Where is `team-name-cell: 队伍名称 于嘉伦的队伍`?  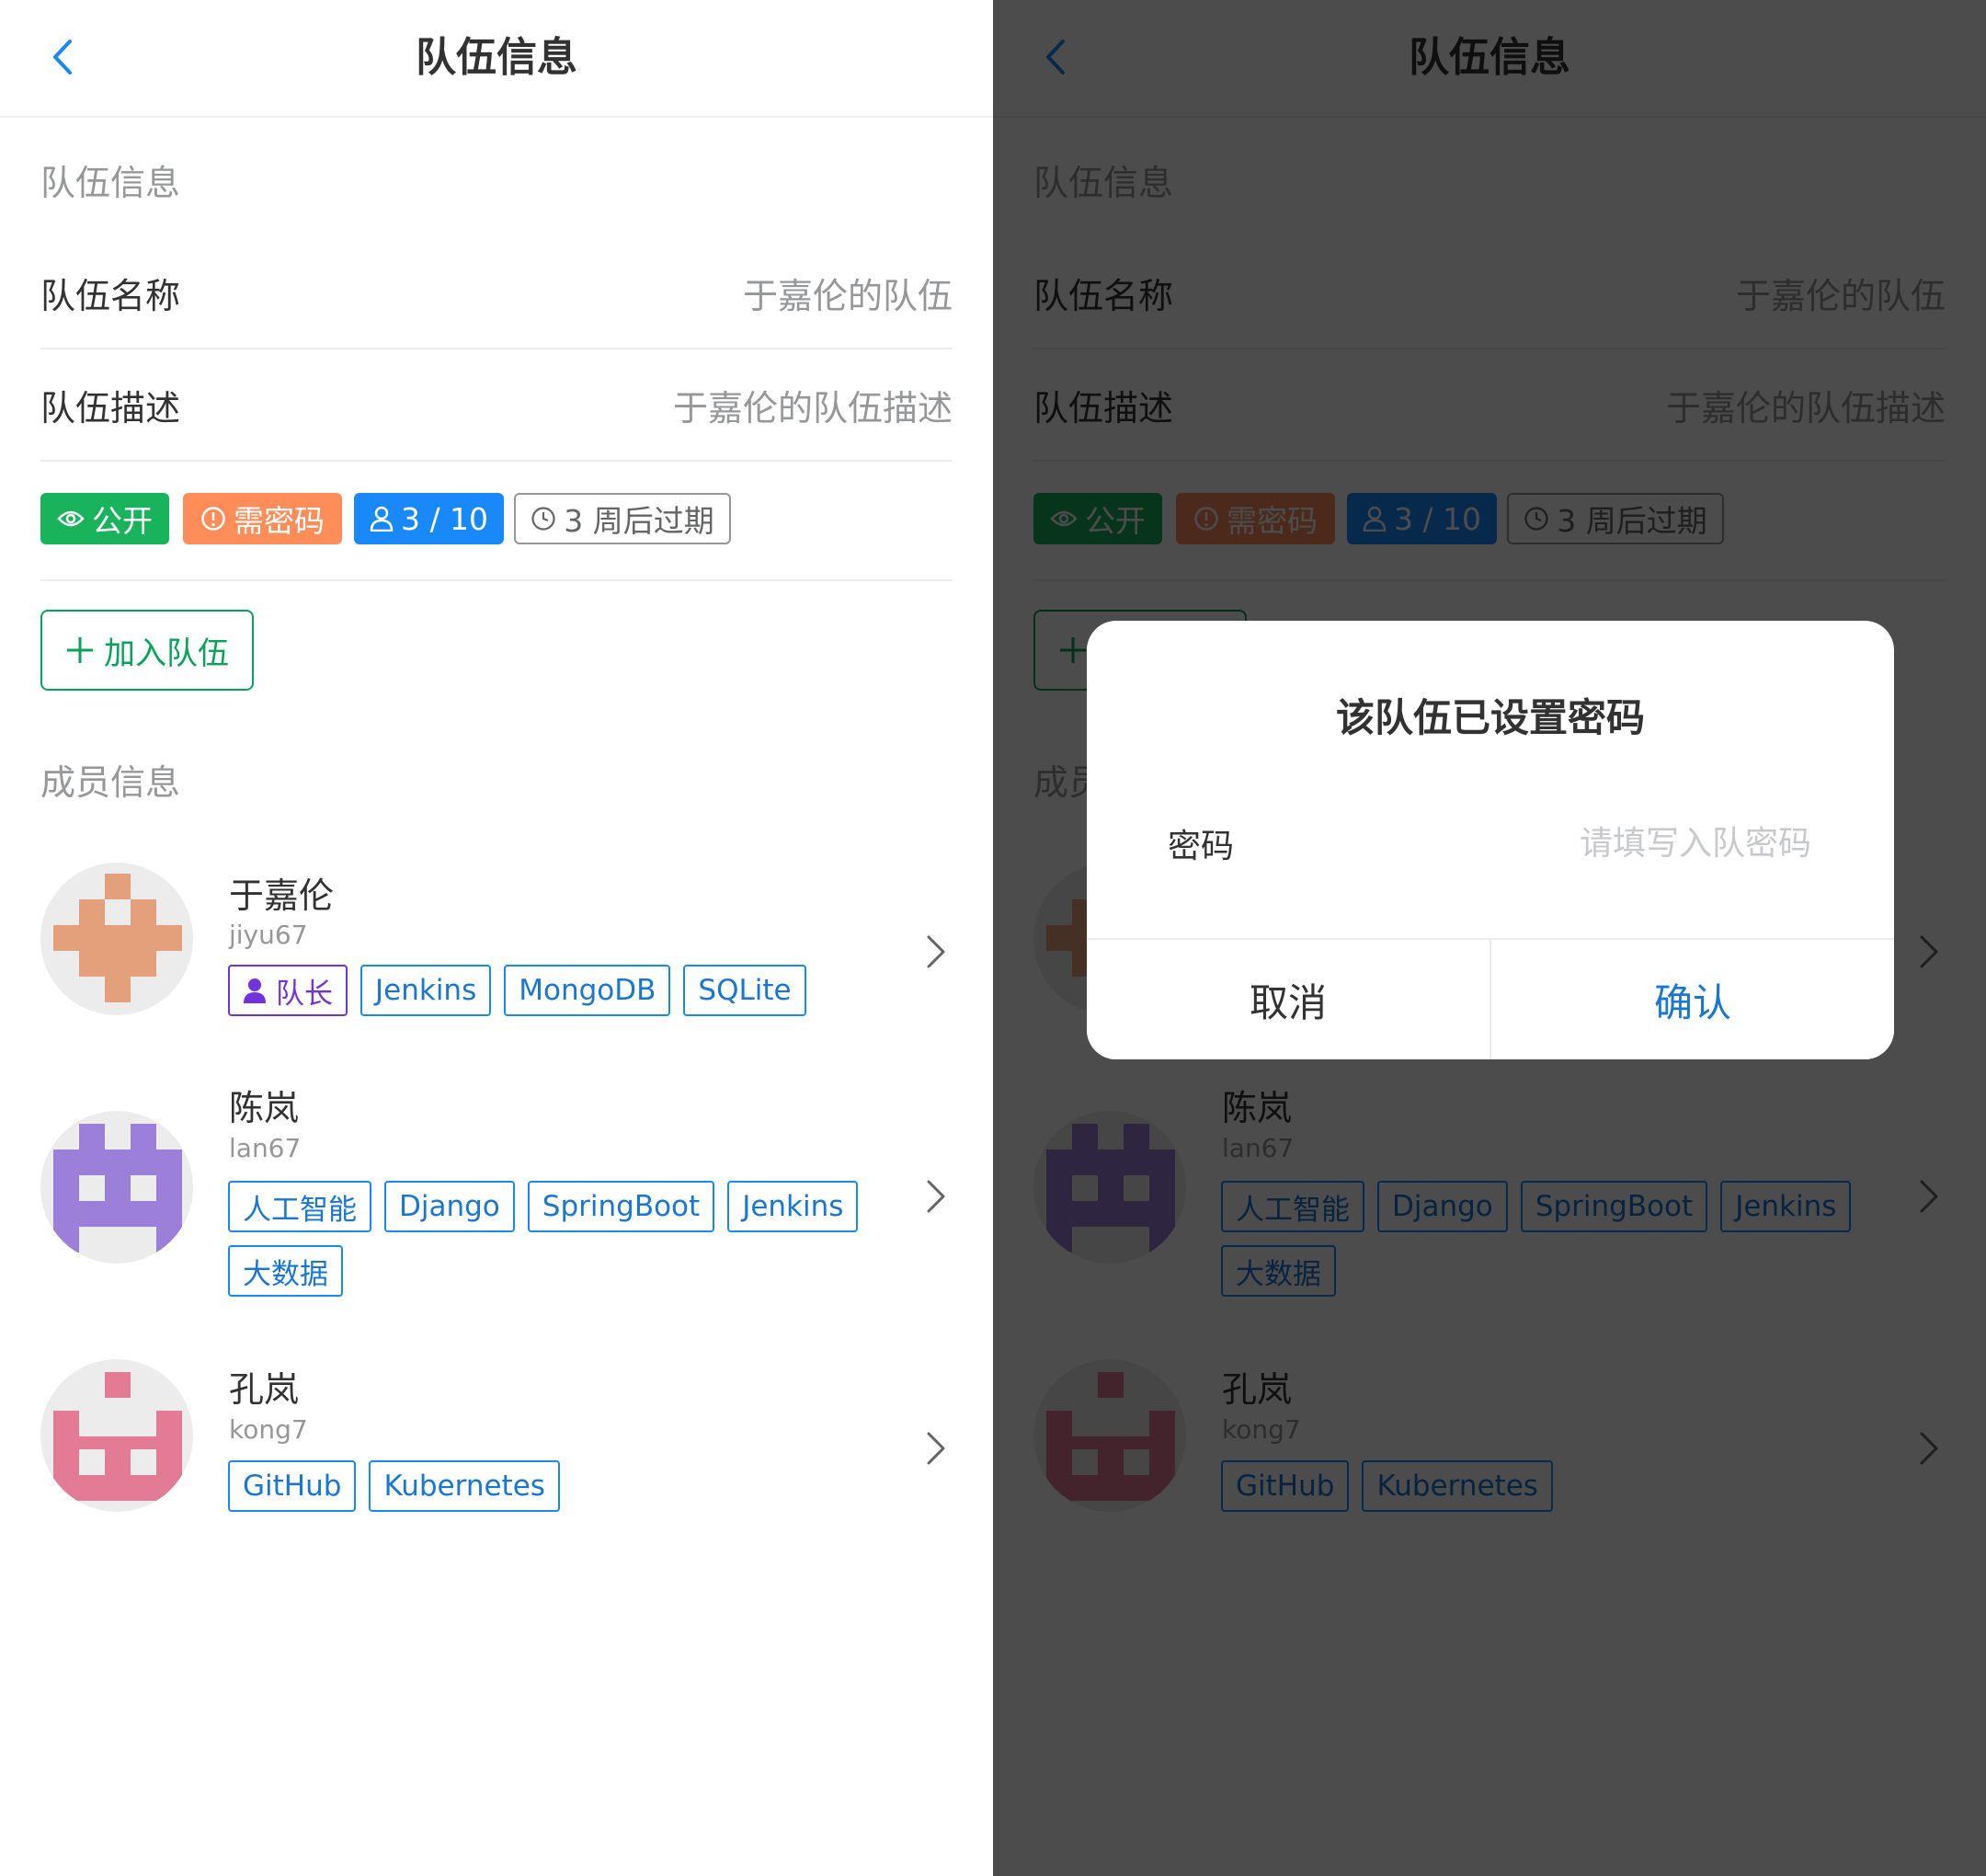 team-name-cell: 队伍名称 于嘉伦的队伍 is located at coordinates (496, 293).